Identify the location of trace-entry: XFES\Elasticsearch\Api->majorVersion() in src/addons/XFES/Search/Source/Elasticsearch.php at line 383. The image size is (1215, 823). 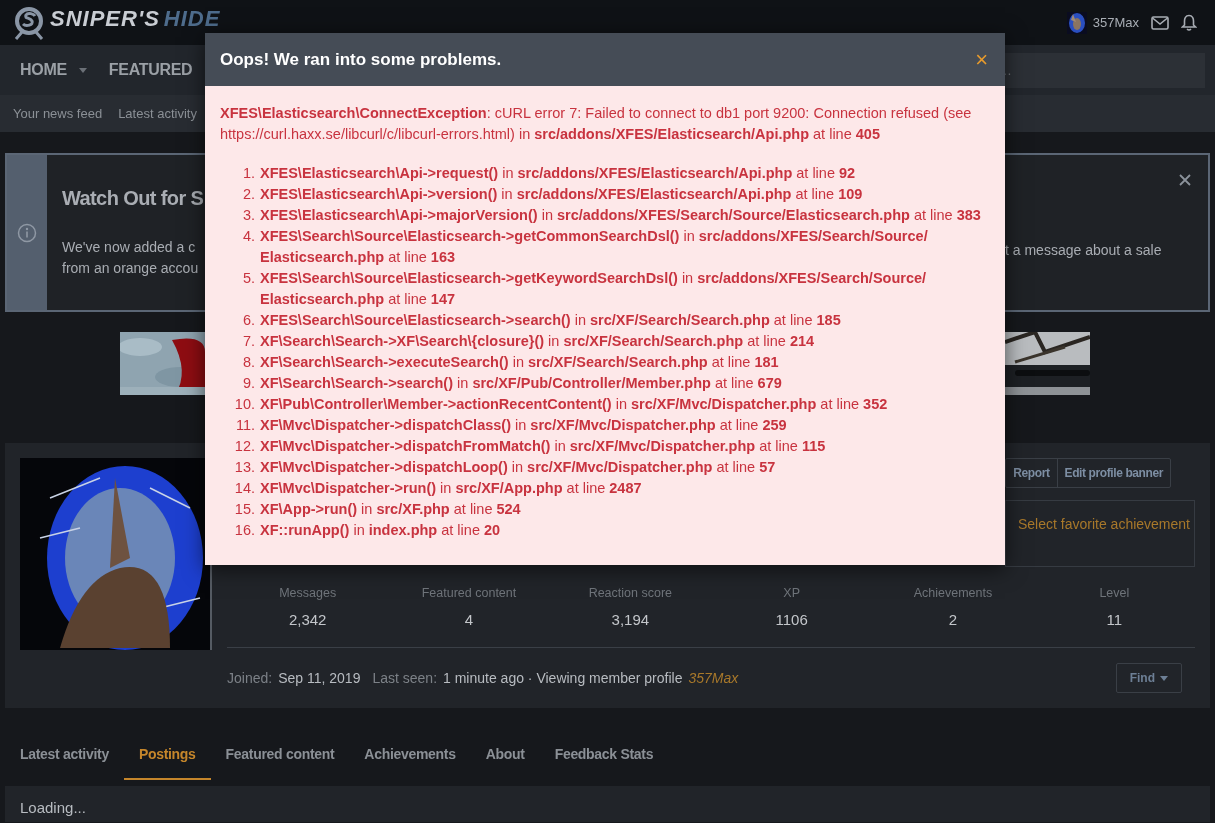
(620, 215).